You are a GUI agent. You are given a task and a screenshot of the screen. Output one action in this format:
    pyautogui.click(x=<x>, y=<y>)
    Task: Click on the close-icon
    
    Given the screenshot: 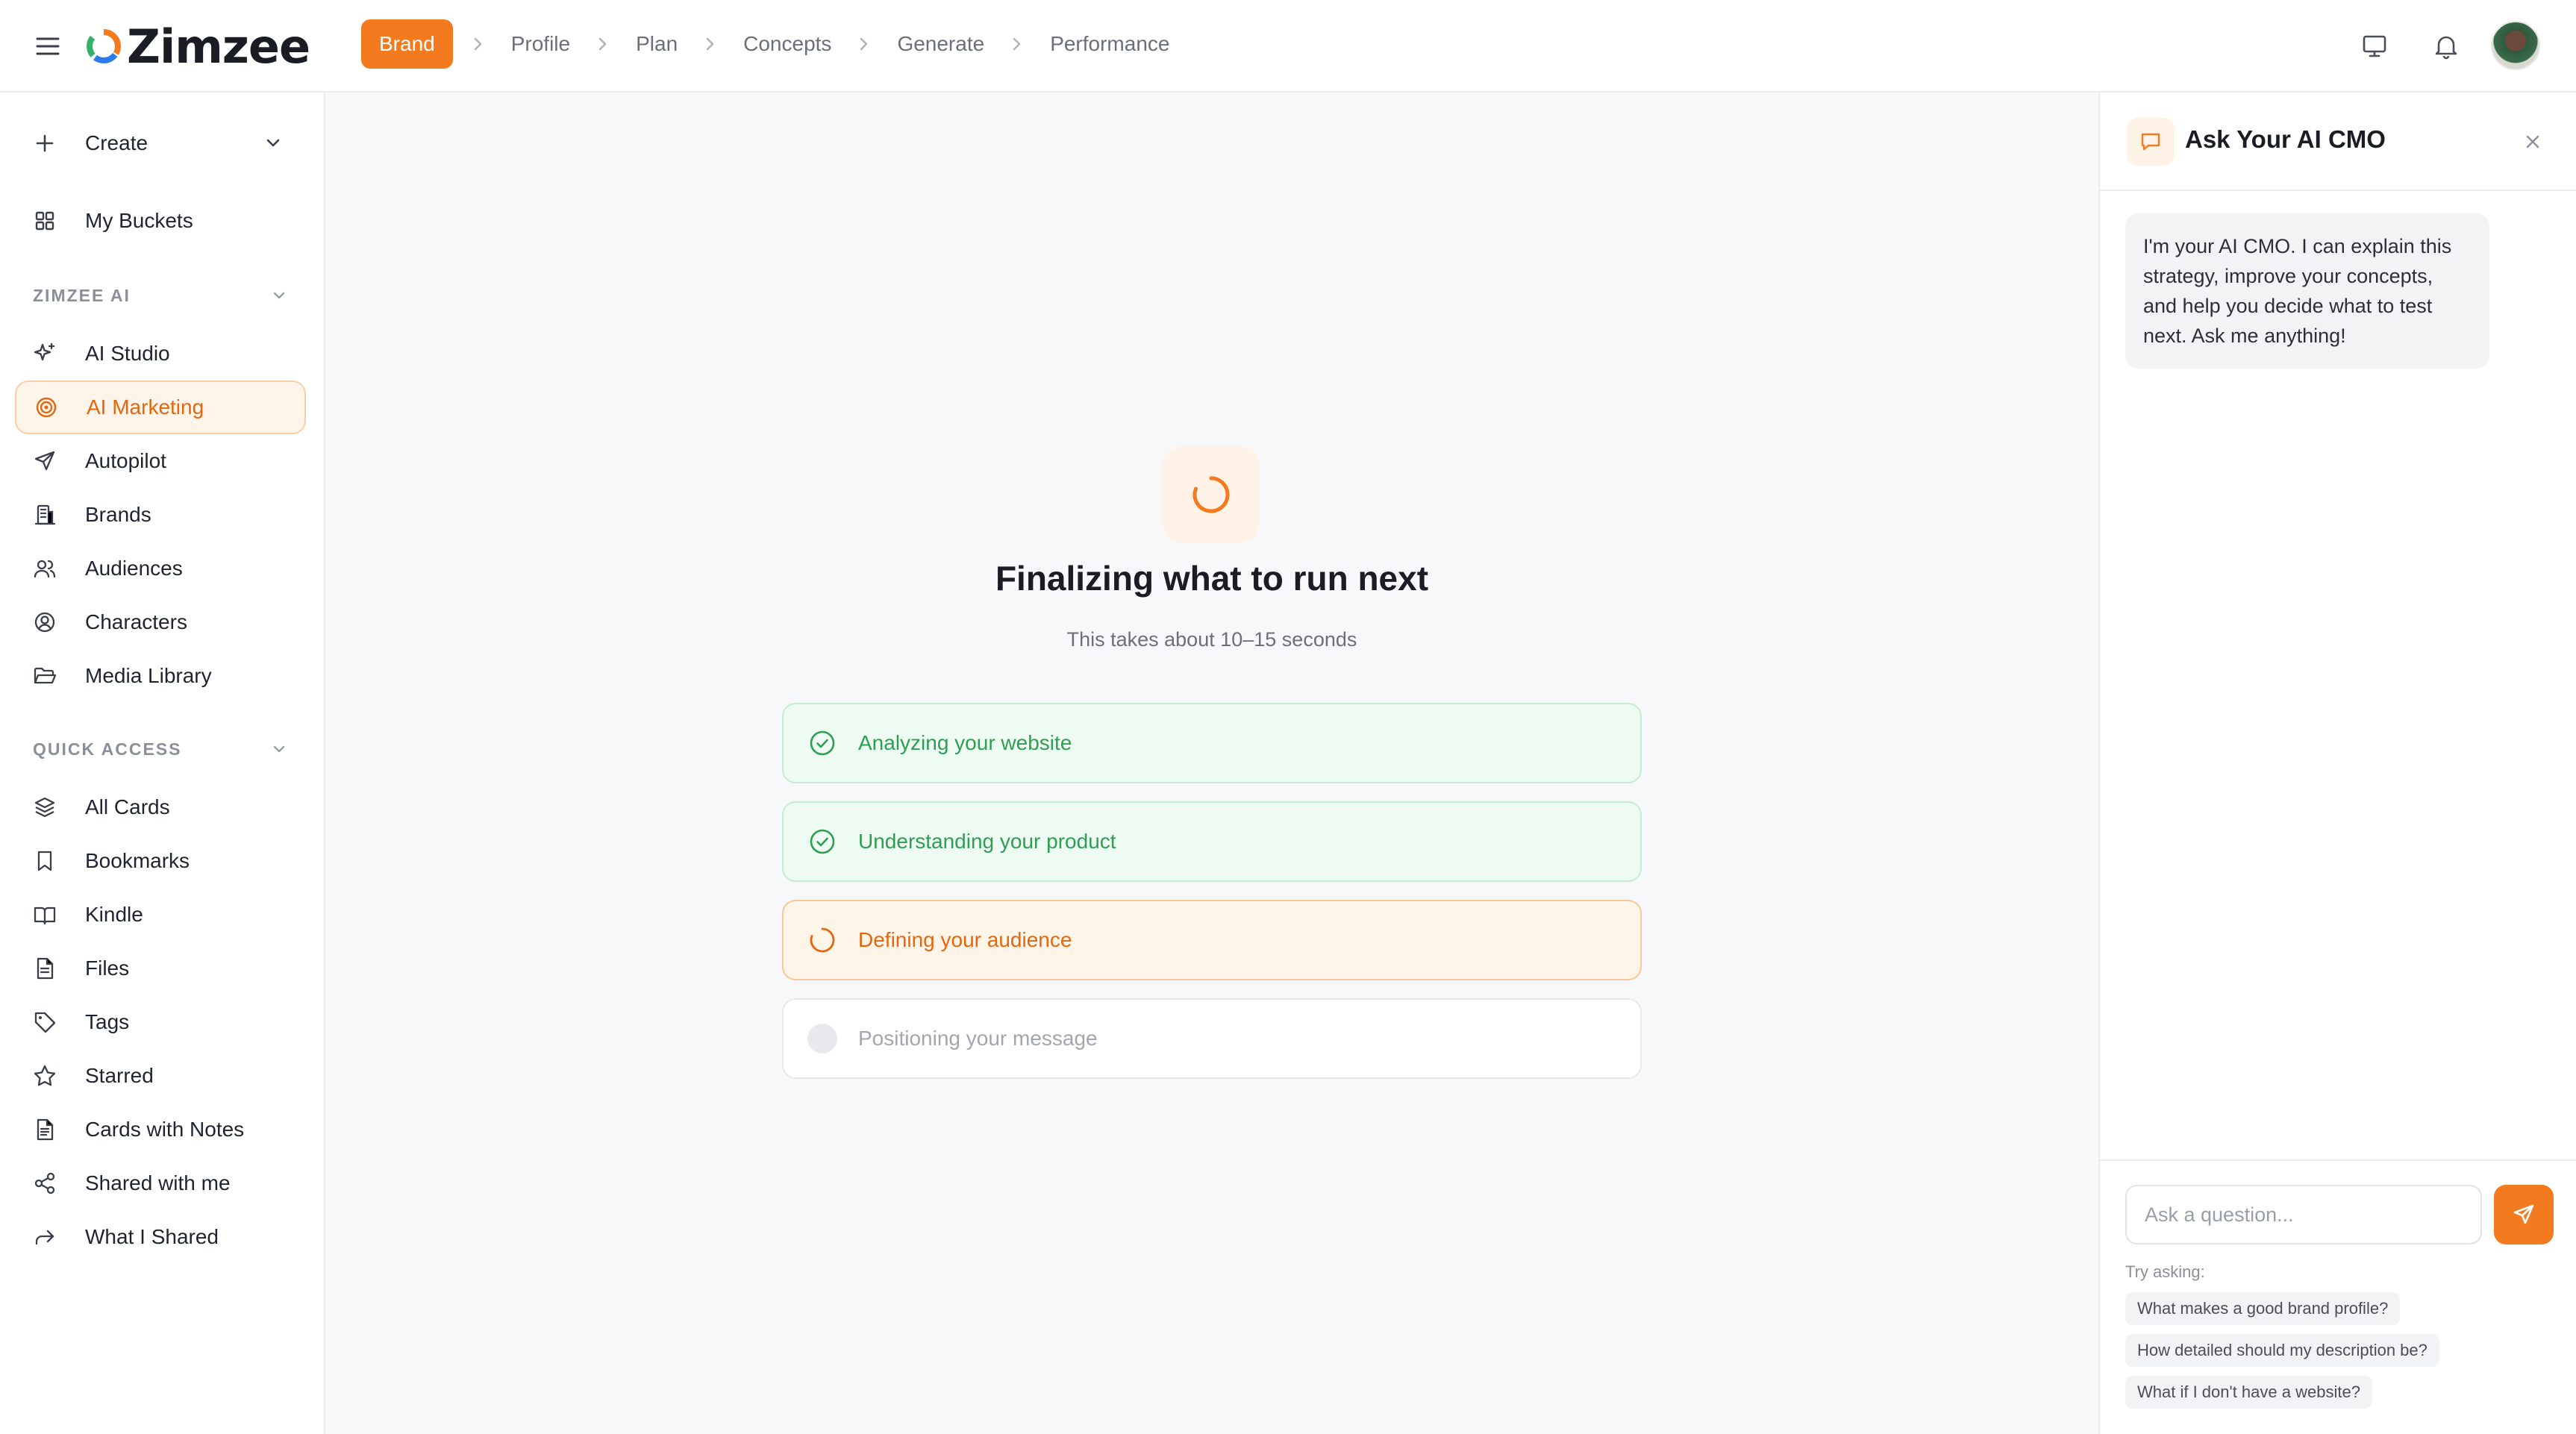 What is the action you would take?
    pyautogui.click(x=2533, y=142)
    